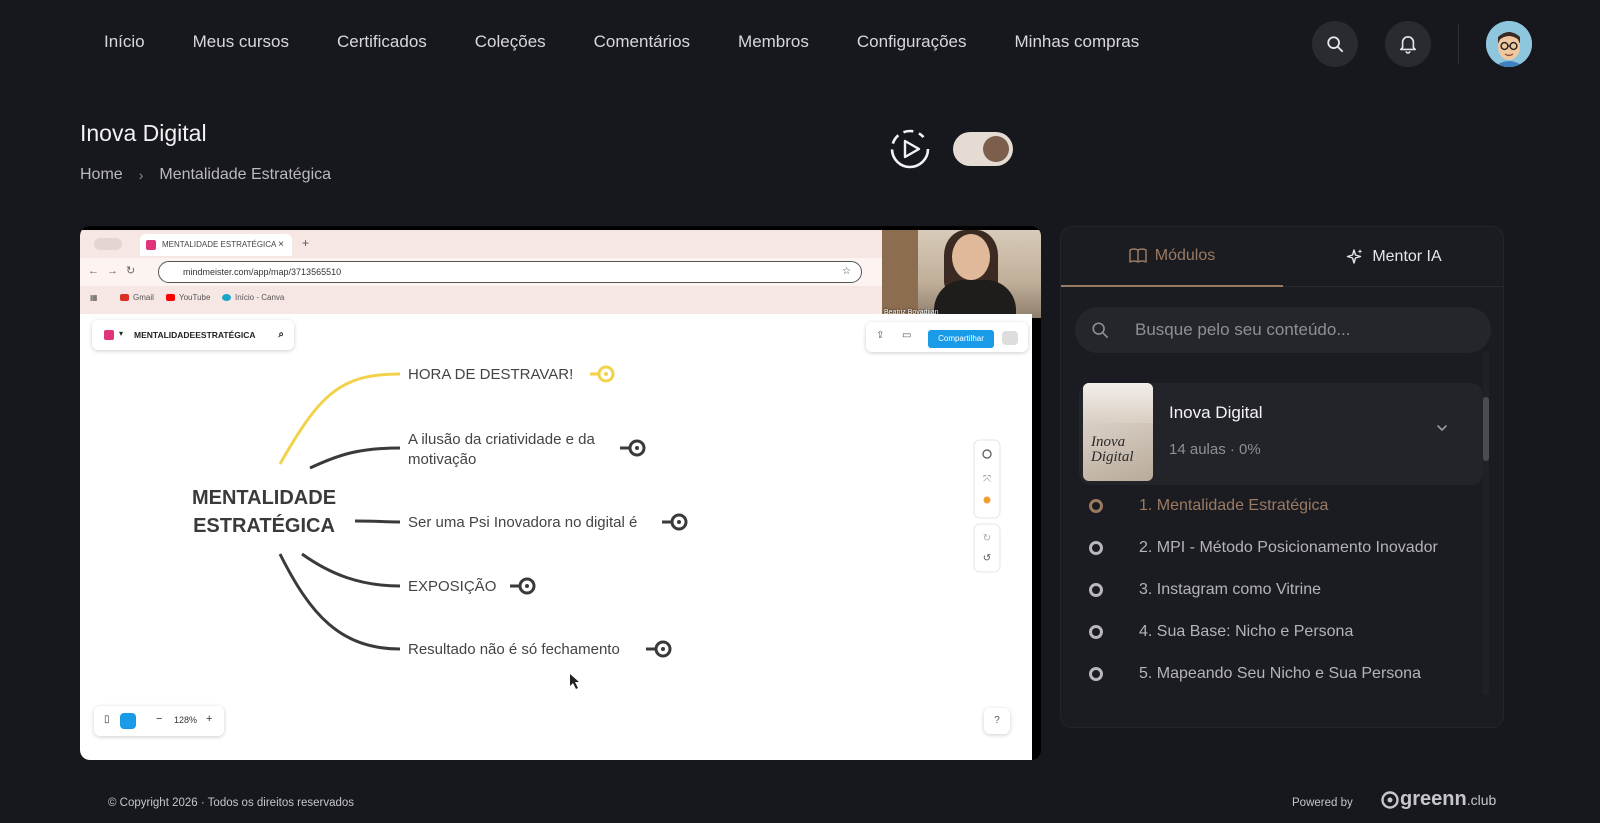 The height and width of the screenshot is (823, 1600). I want to click on sidebar-tabs: Módulos Mentor IA, so click(1282, 257).